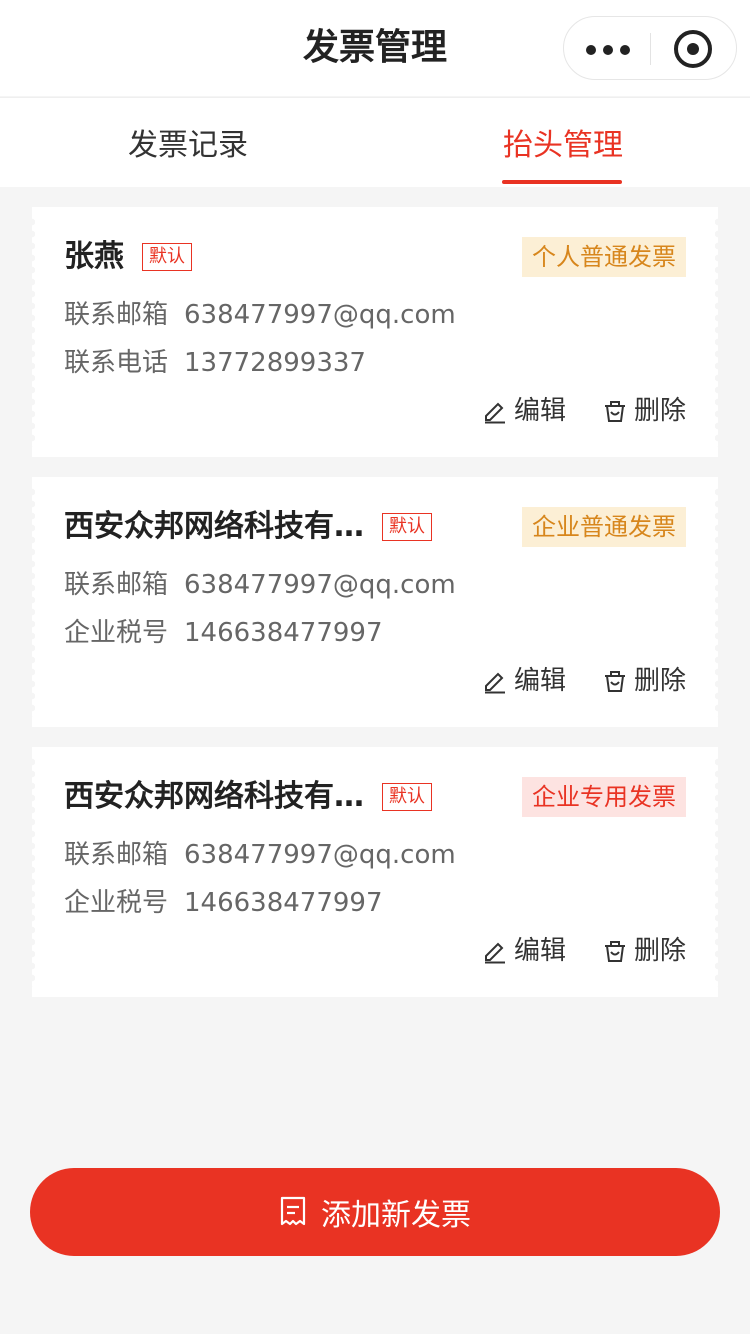 The width and height of the screenshot is (750, 1334). Describe the element at coordinates (116, 363) in the screenshot. I see `info-label: 联系电话` at that location.